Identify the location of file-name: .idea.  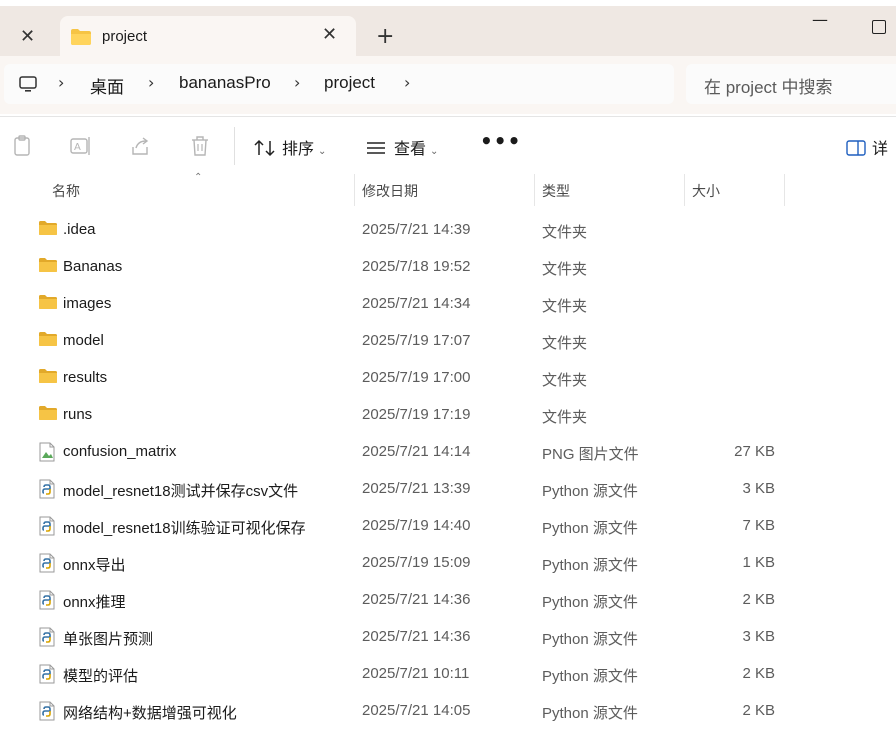
(79, 229).